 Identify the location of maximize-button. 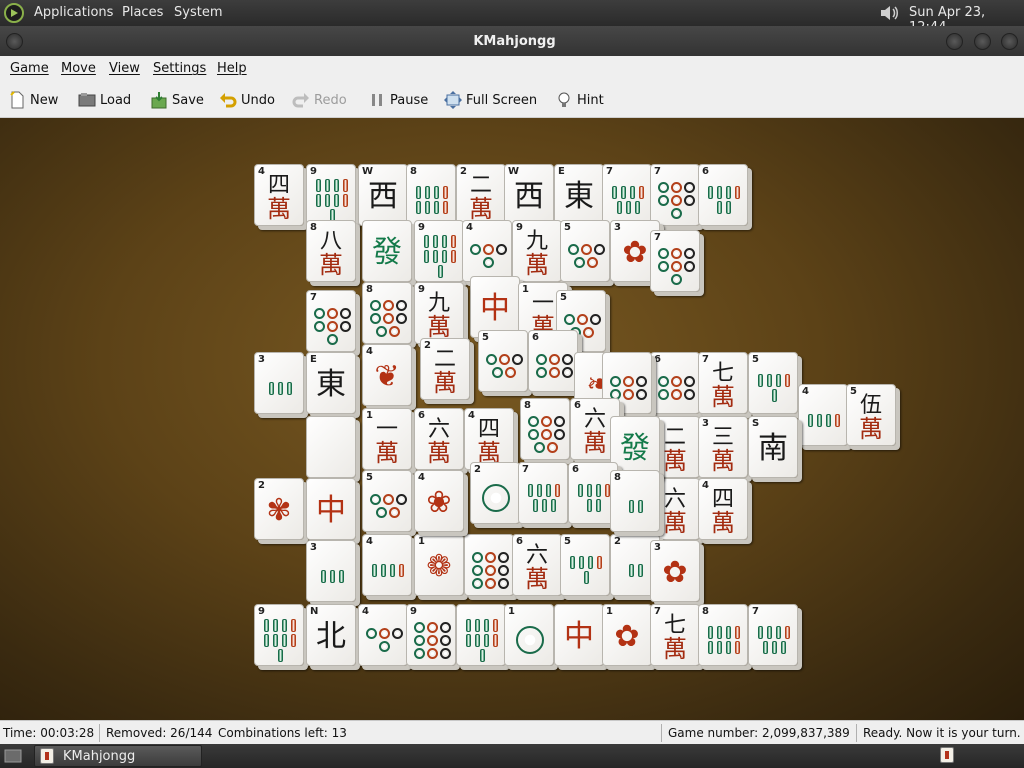
(982, 41).